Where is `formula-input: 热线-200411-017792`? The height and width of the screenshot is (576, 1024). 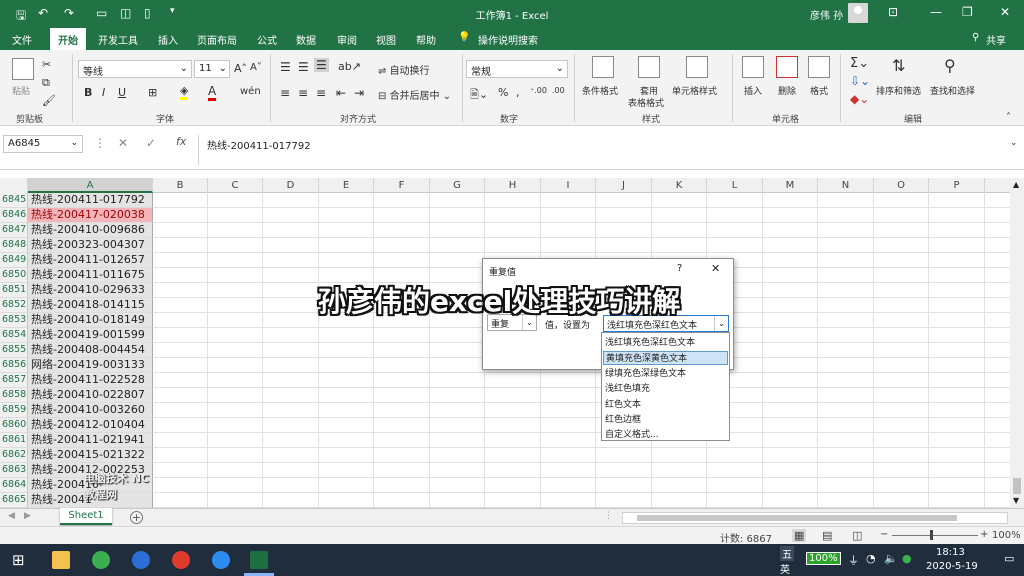 formula-input: 热线-200411-017792 is located at coordinates (608, 150).